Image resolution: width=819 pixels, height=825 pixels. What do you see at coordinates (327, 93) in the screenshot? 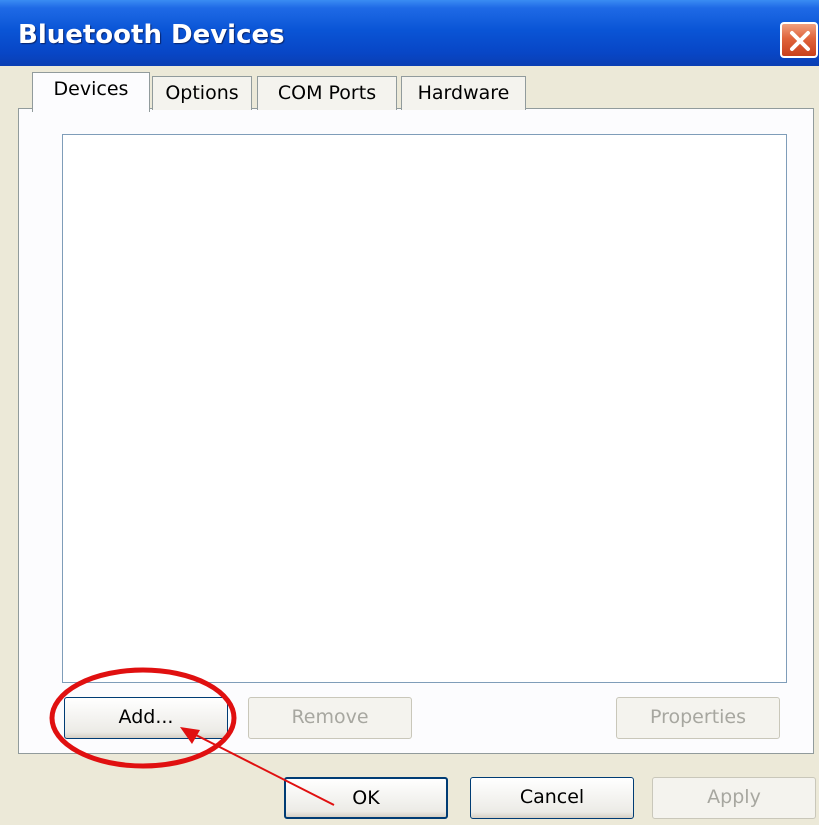
I see `tab-com-ports: COM Ports` at bounding box center [327, 93].